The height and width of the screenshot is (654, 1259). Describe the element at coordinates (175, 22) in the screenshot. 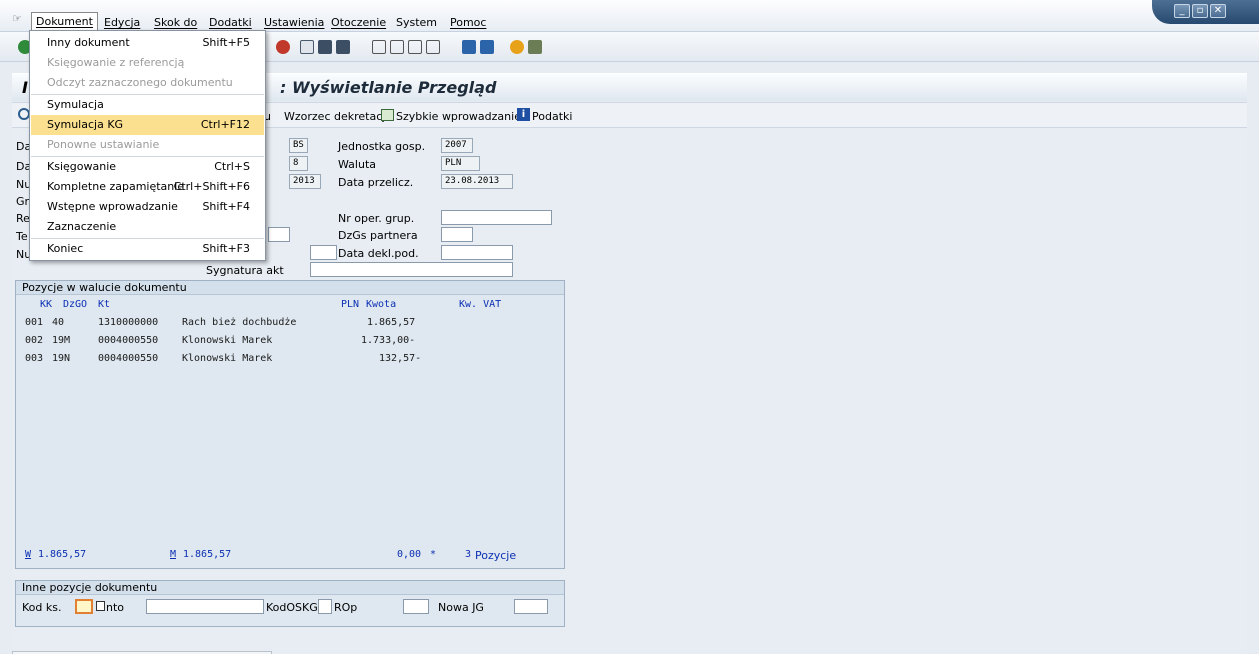

I see `menu-skok-do: Skok do` at that location.